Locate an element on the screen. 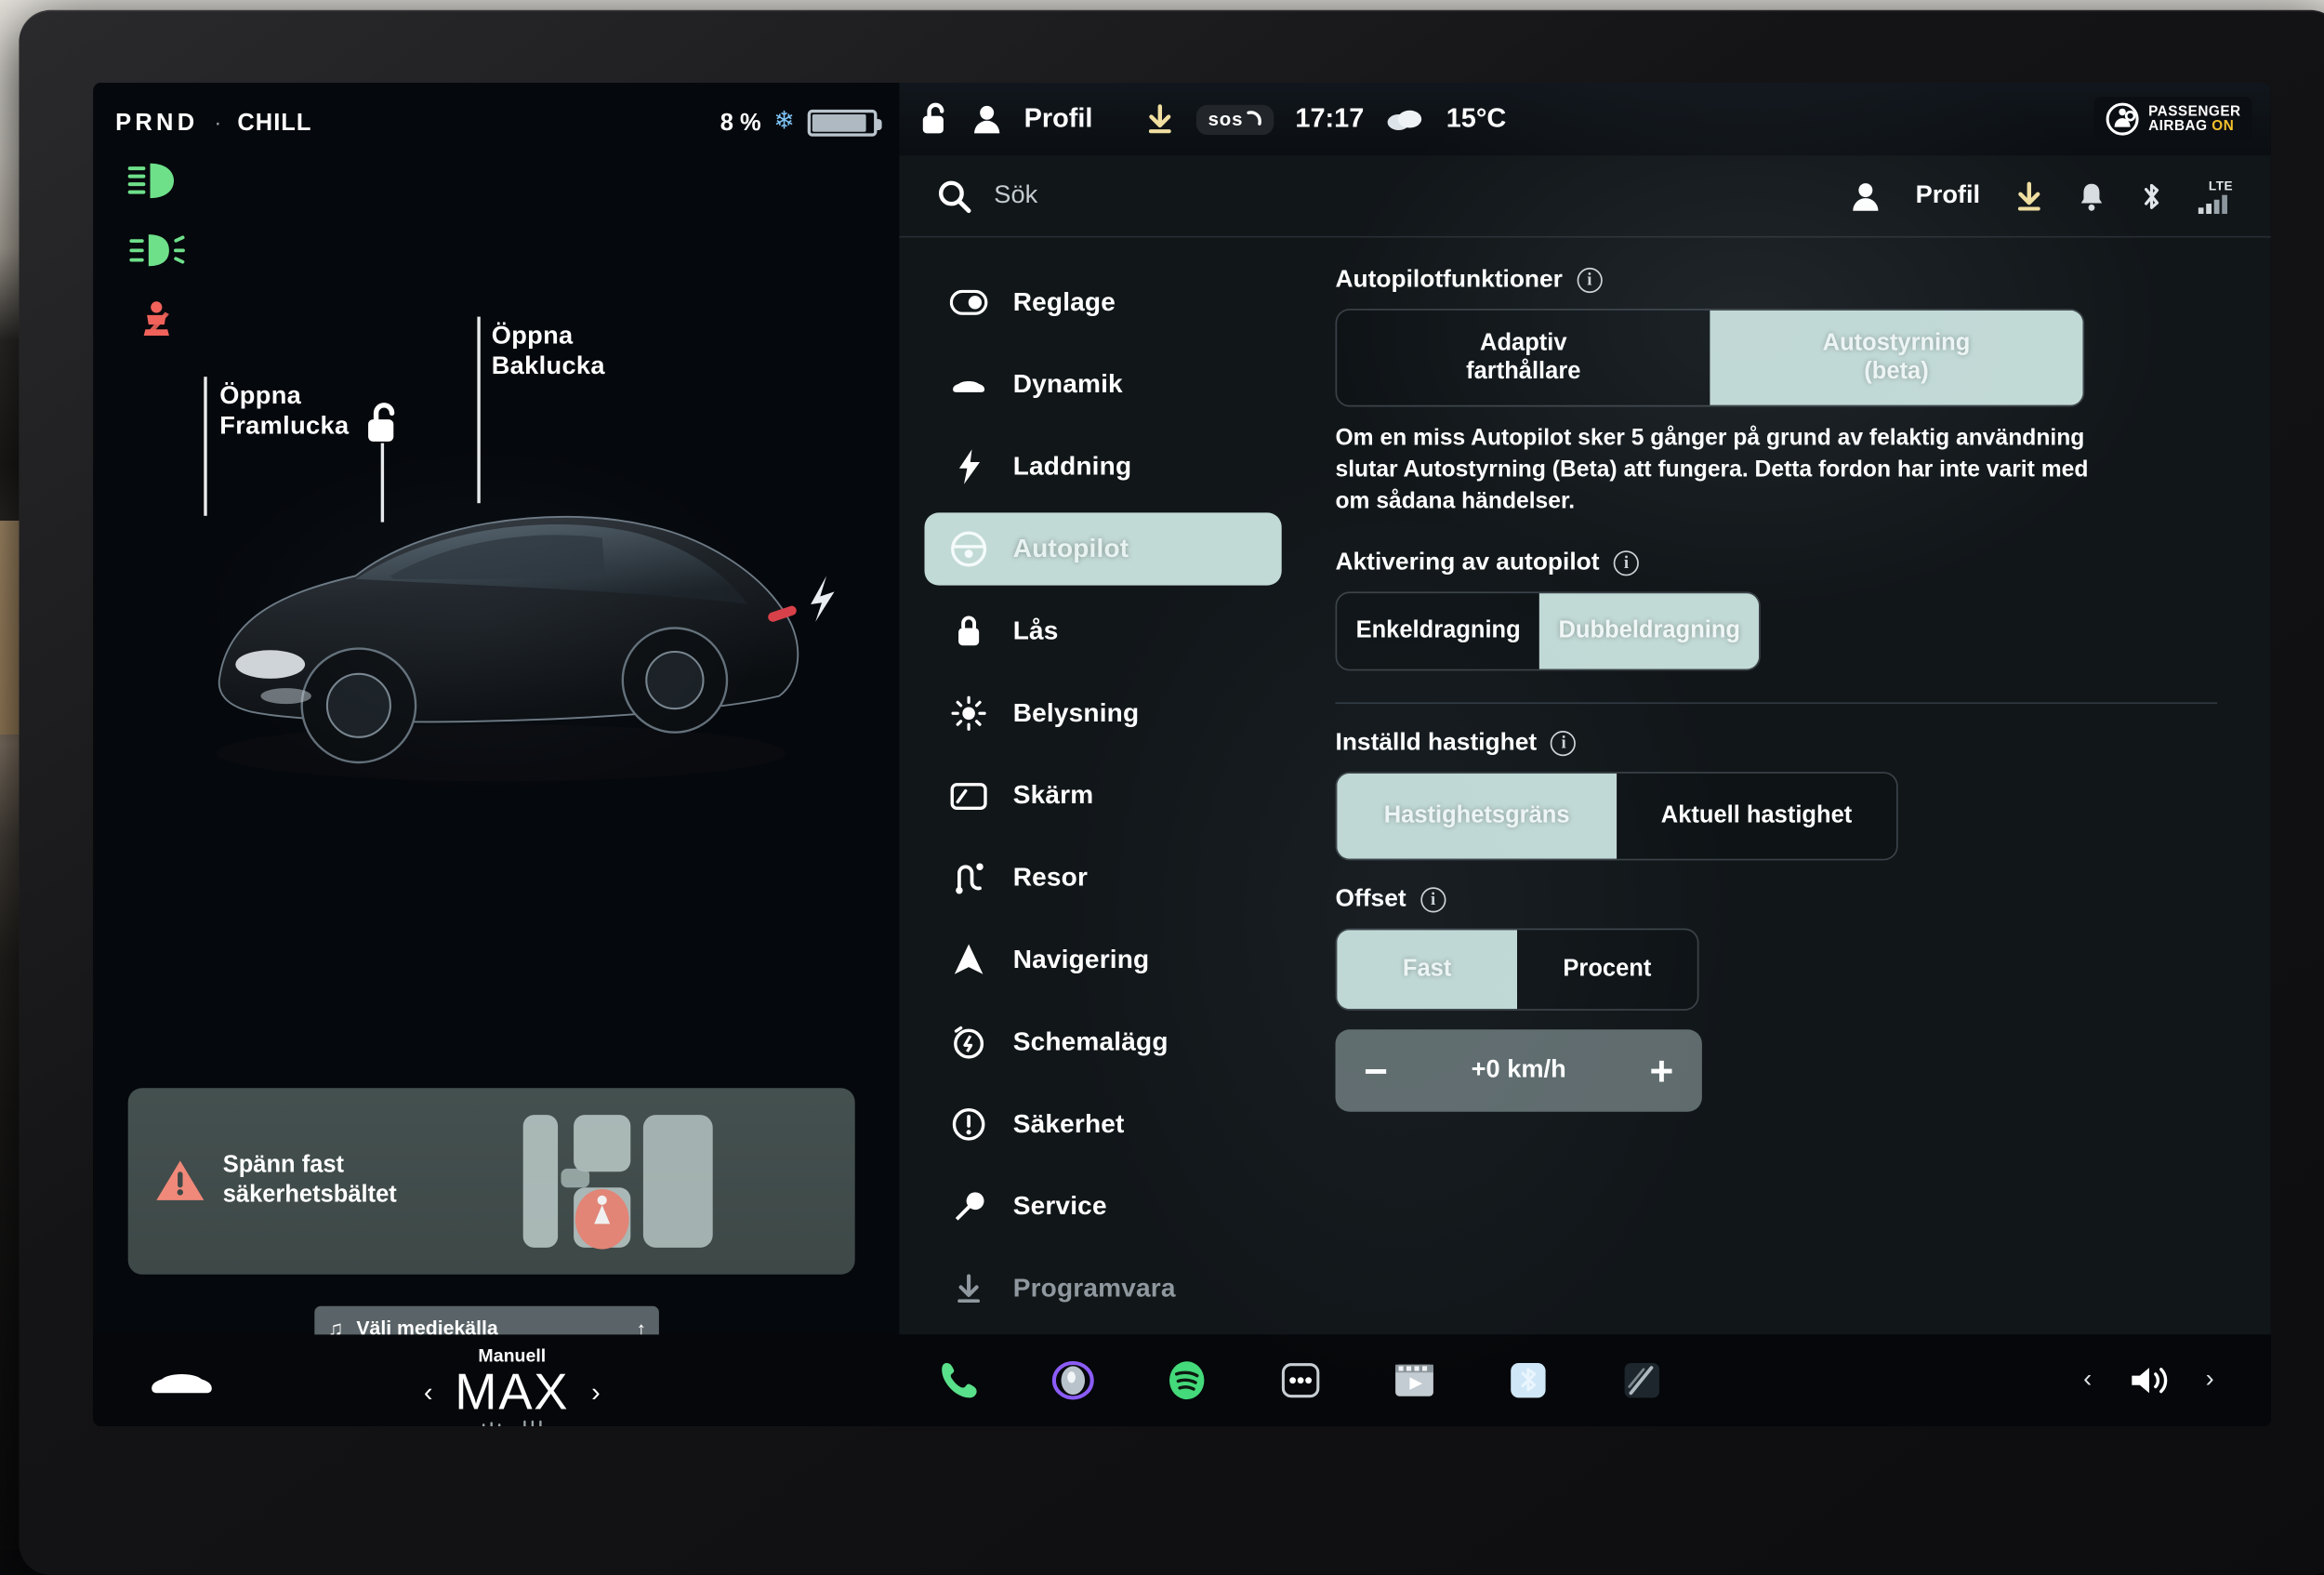 This screenshot has height=1575, width=2324. sos-button: sos is located at coordinates (1235, 119).